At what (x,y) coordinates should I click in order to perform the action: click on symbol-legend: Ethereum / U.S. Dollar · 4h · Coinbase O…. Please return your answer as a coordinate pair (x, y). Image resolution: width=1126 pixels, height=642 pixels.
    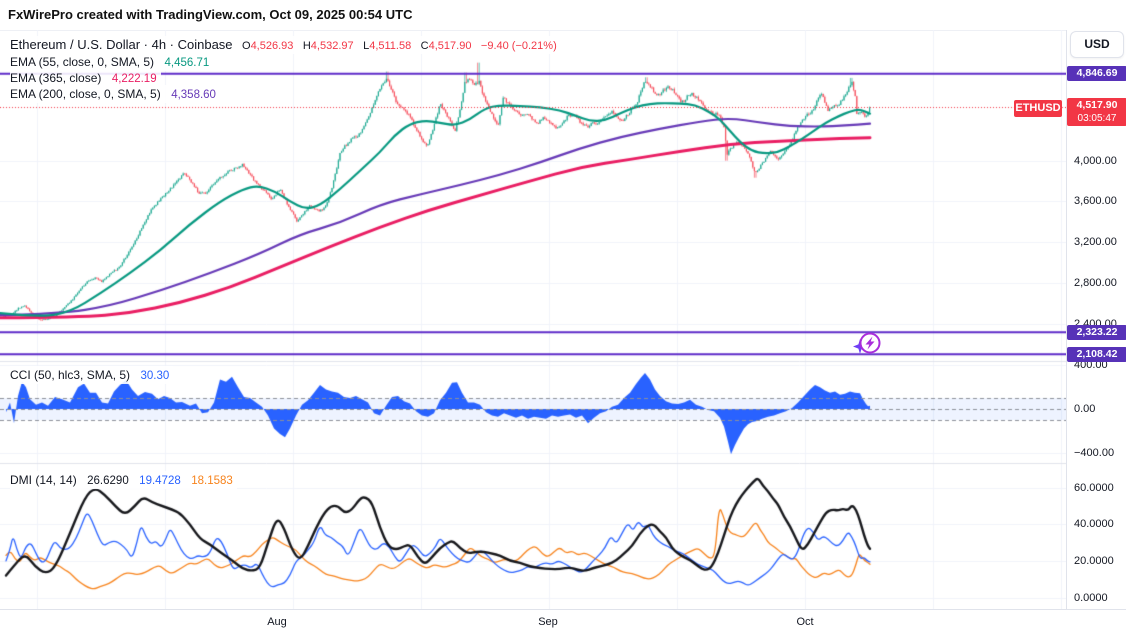
    Looking at the image, I should click on (285, 45).